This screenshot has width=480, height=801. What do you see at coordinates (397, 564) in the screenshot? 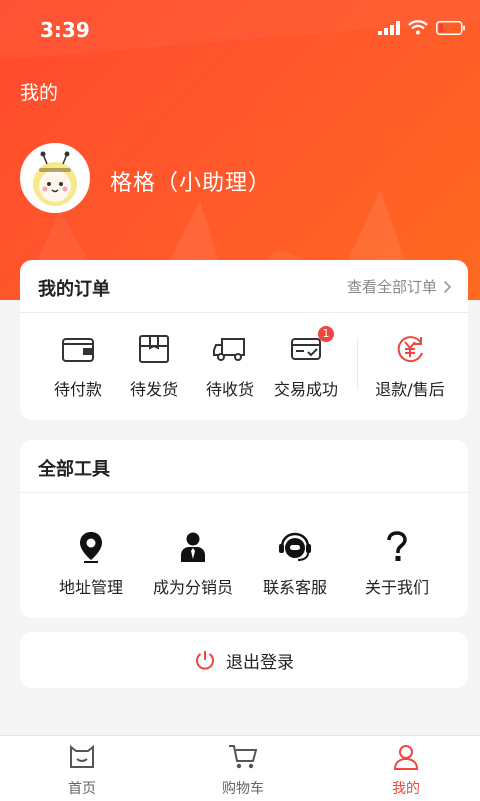
I see `tool-about-us: 关于我们` at bounding box center [397, 564].